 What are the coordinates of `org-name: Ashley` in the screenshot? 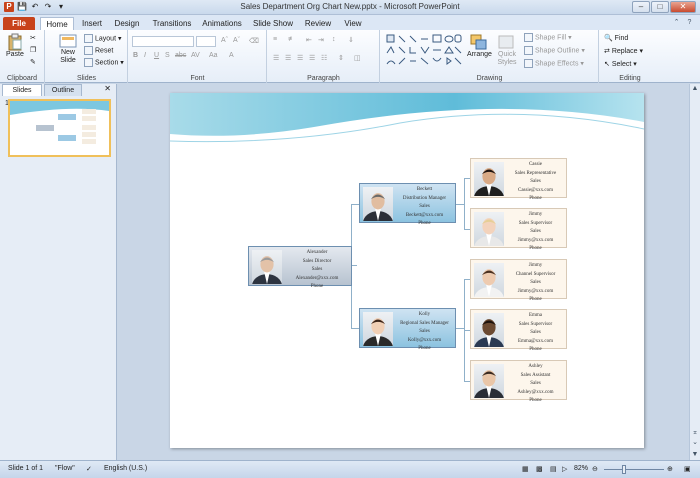 It's located at (535, 366).